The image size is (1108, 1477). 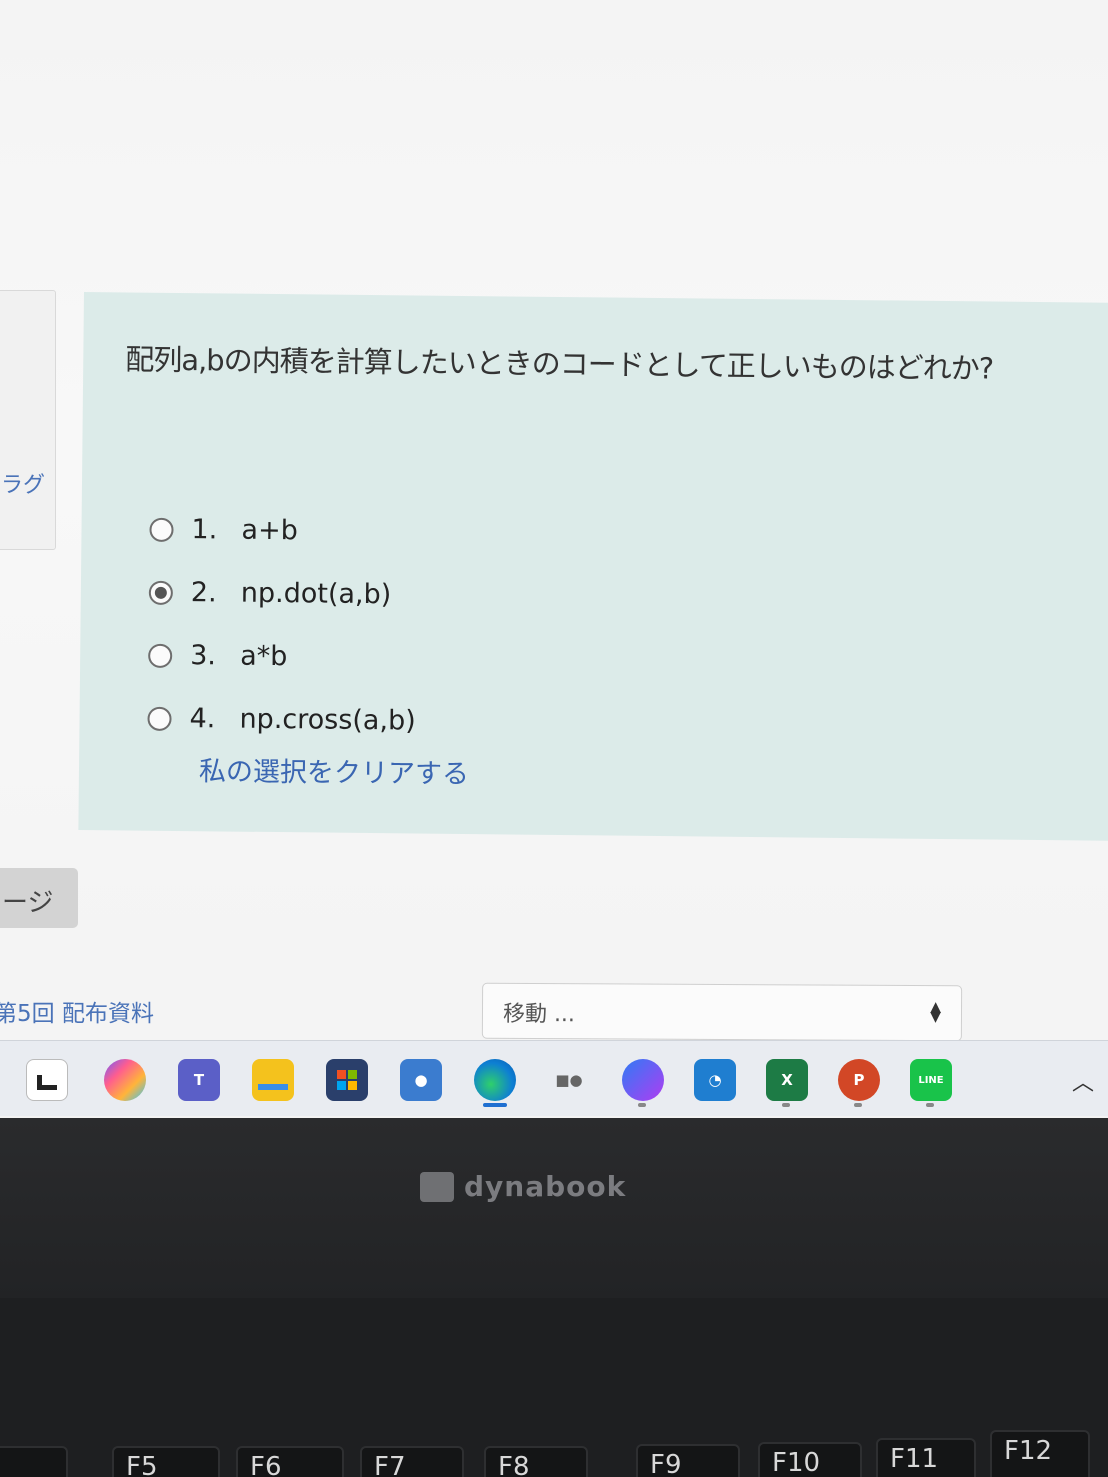 I want to click on key-f12: F12, so click(x=1040, y=1453).